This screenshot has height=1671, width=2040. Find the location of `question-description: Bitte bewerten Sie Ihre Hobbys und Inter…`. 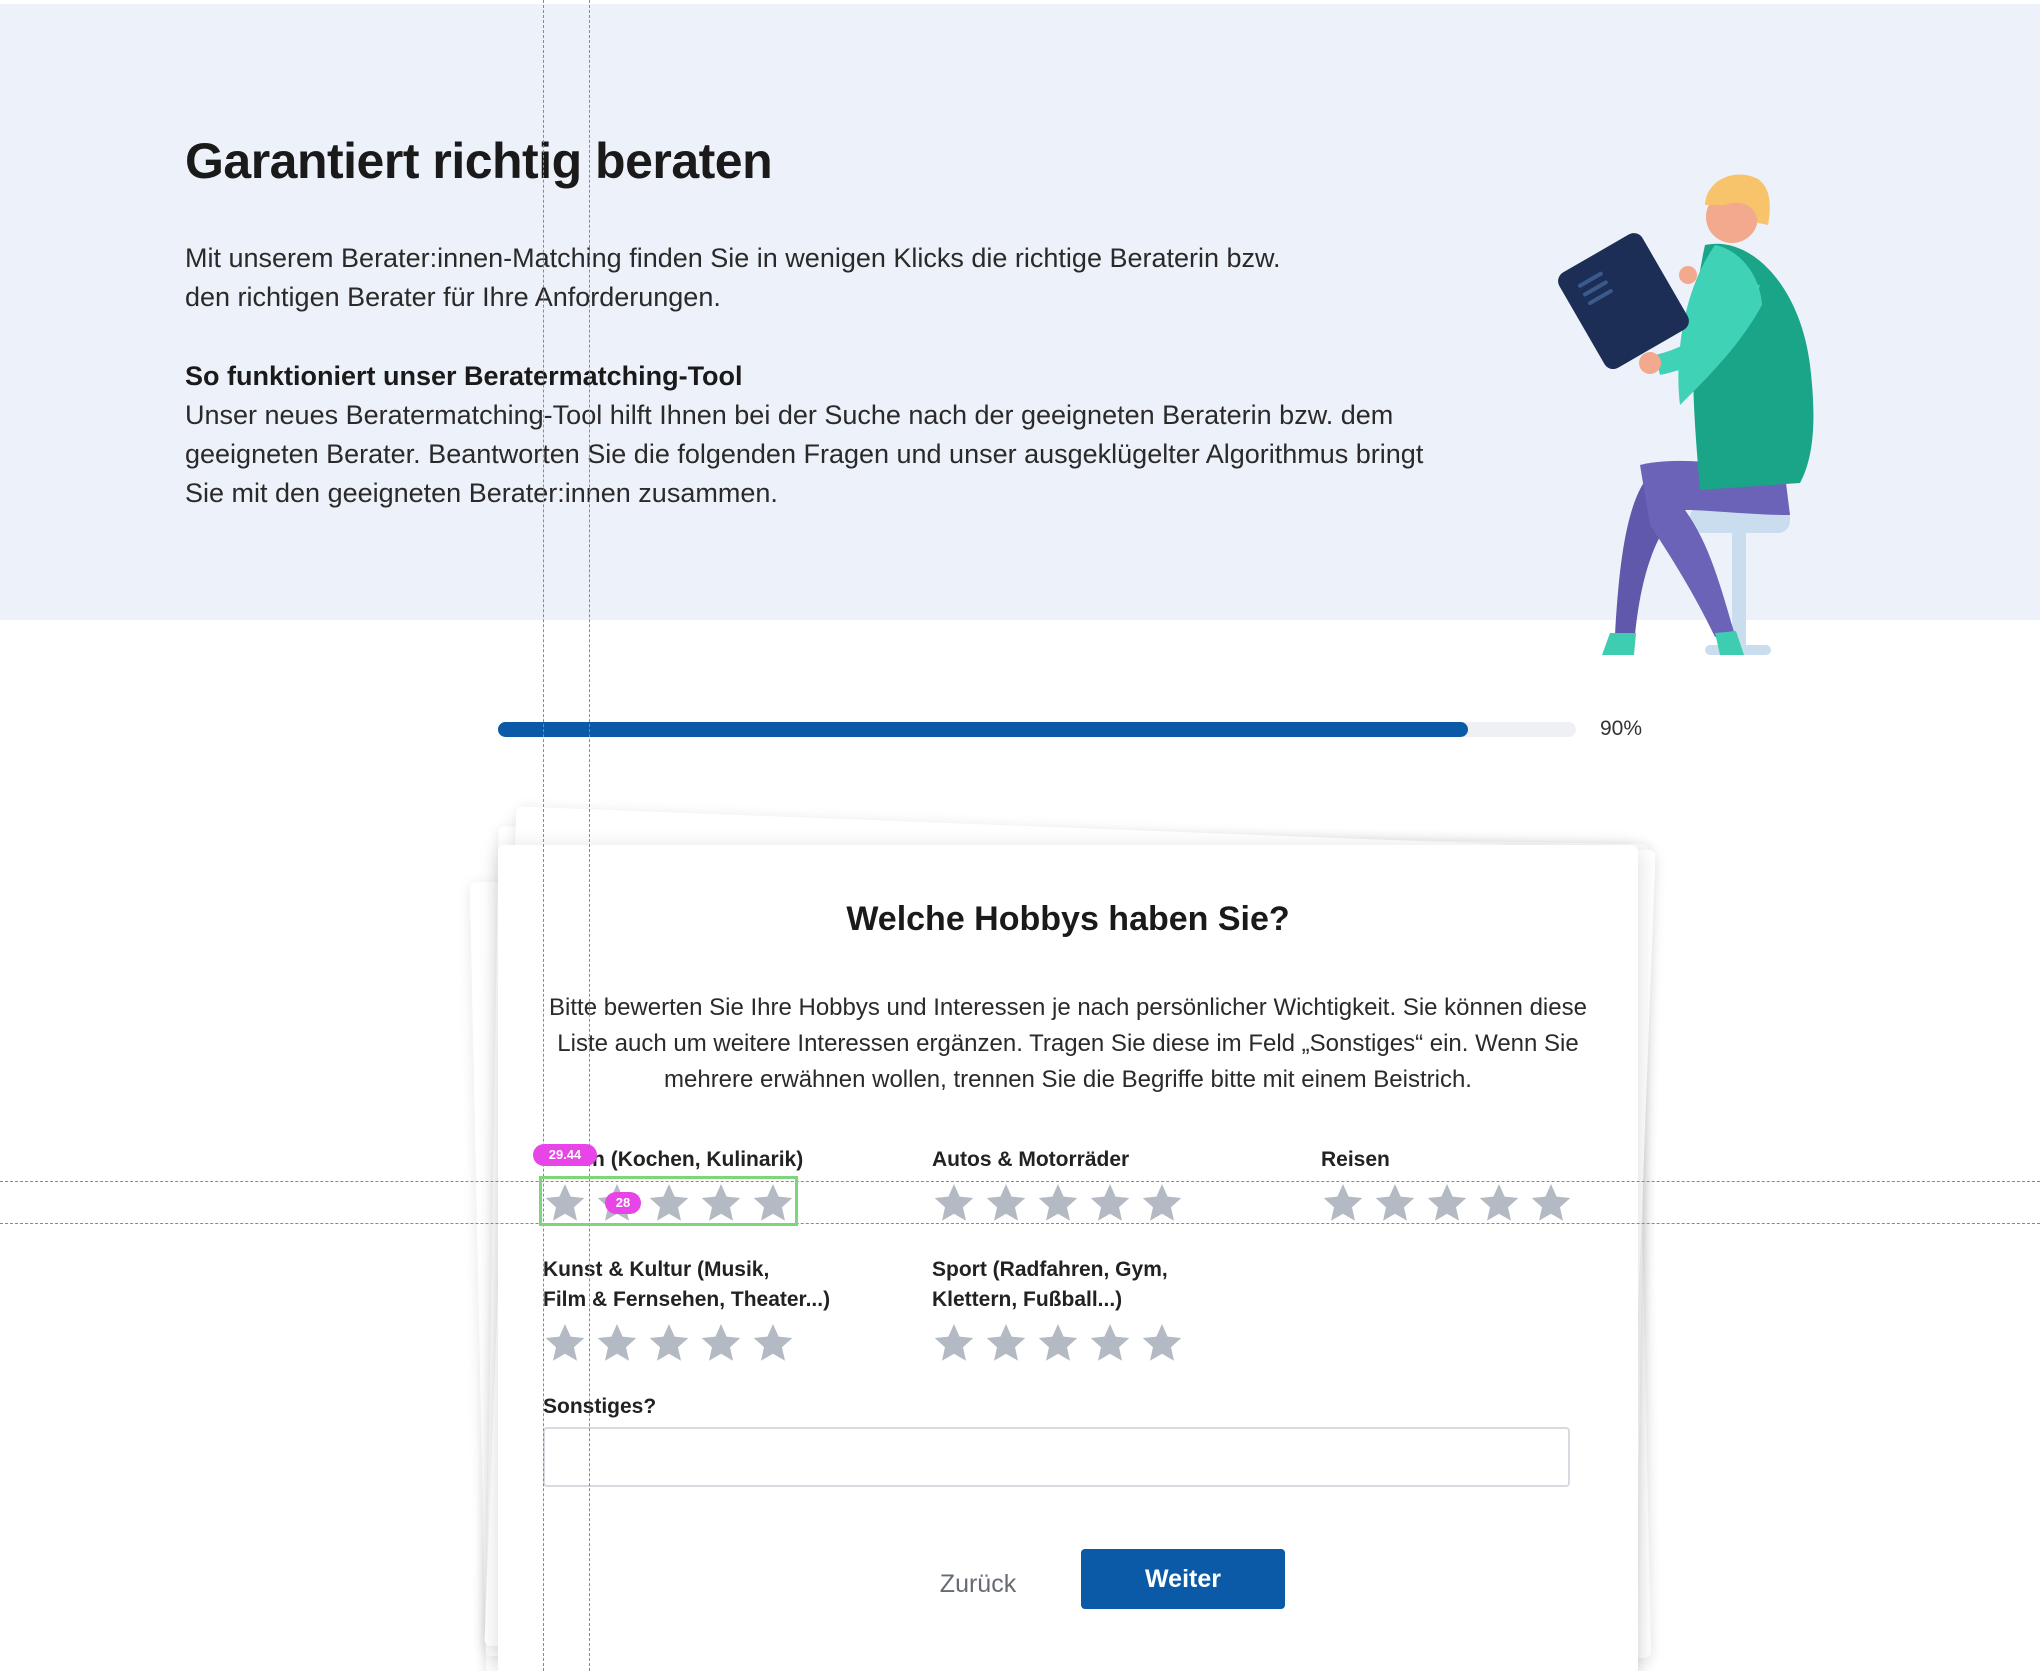

question-description: Bitte bewerten Sie Ihre Hobbys und Inter… is located at coordinates (1068, 1043).